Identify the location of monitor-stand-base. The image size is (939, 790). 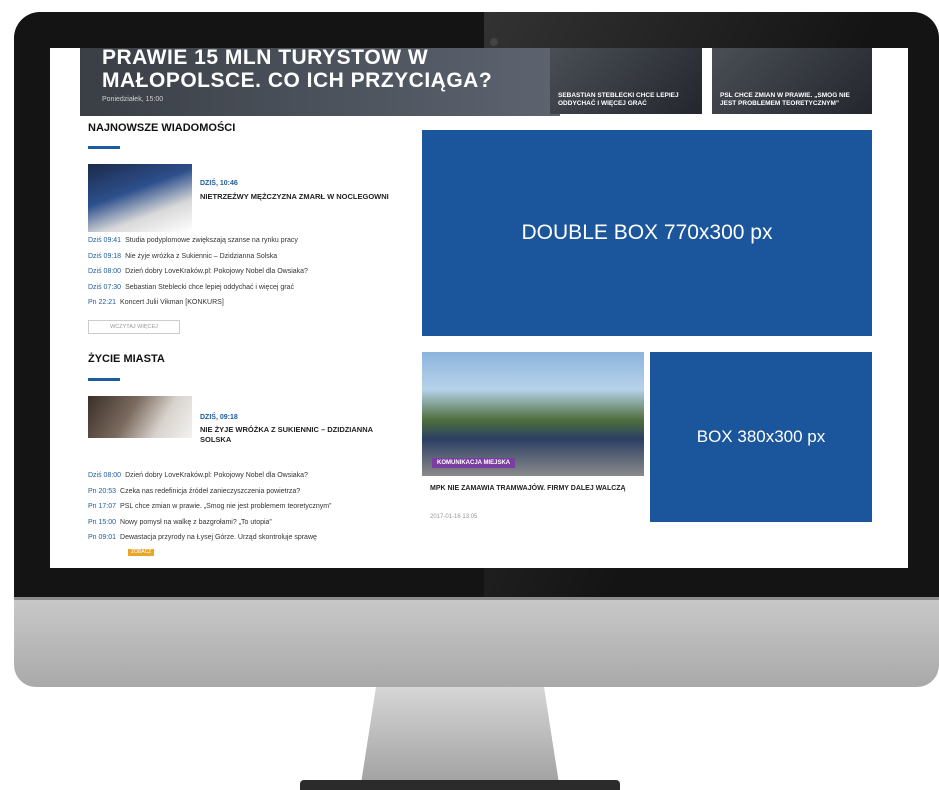
(460, 785).